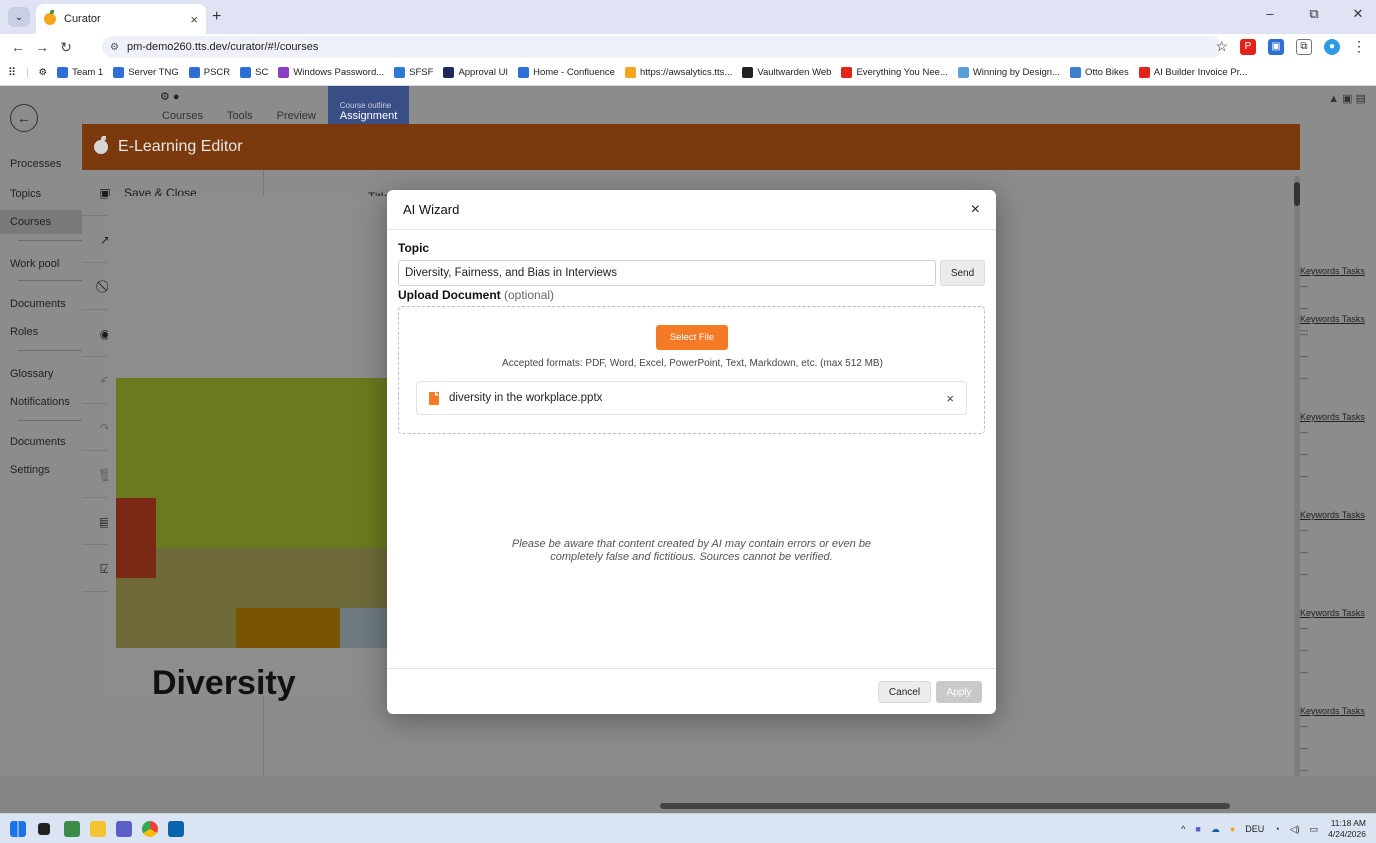 This screenshot has height=843, width=1376. Describe the element at coordinates (1314, 14) in the screenshot. I see `restore-button: ⧉` at that location.